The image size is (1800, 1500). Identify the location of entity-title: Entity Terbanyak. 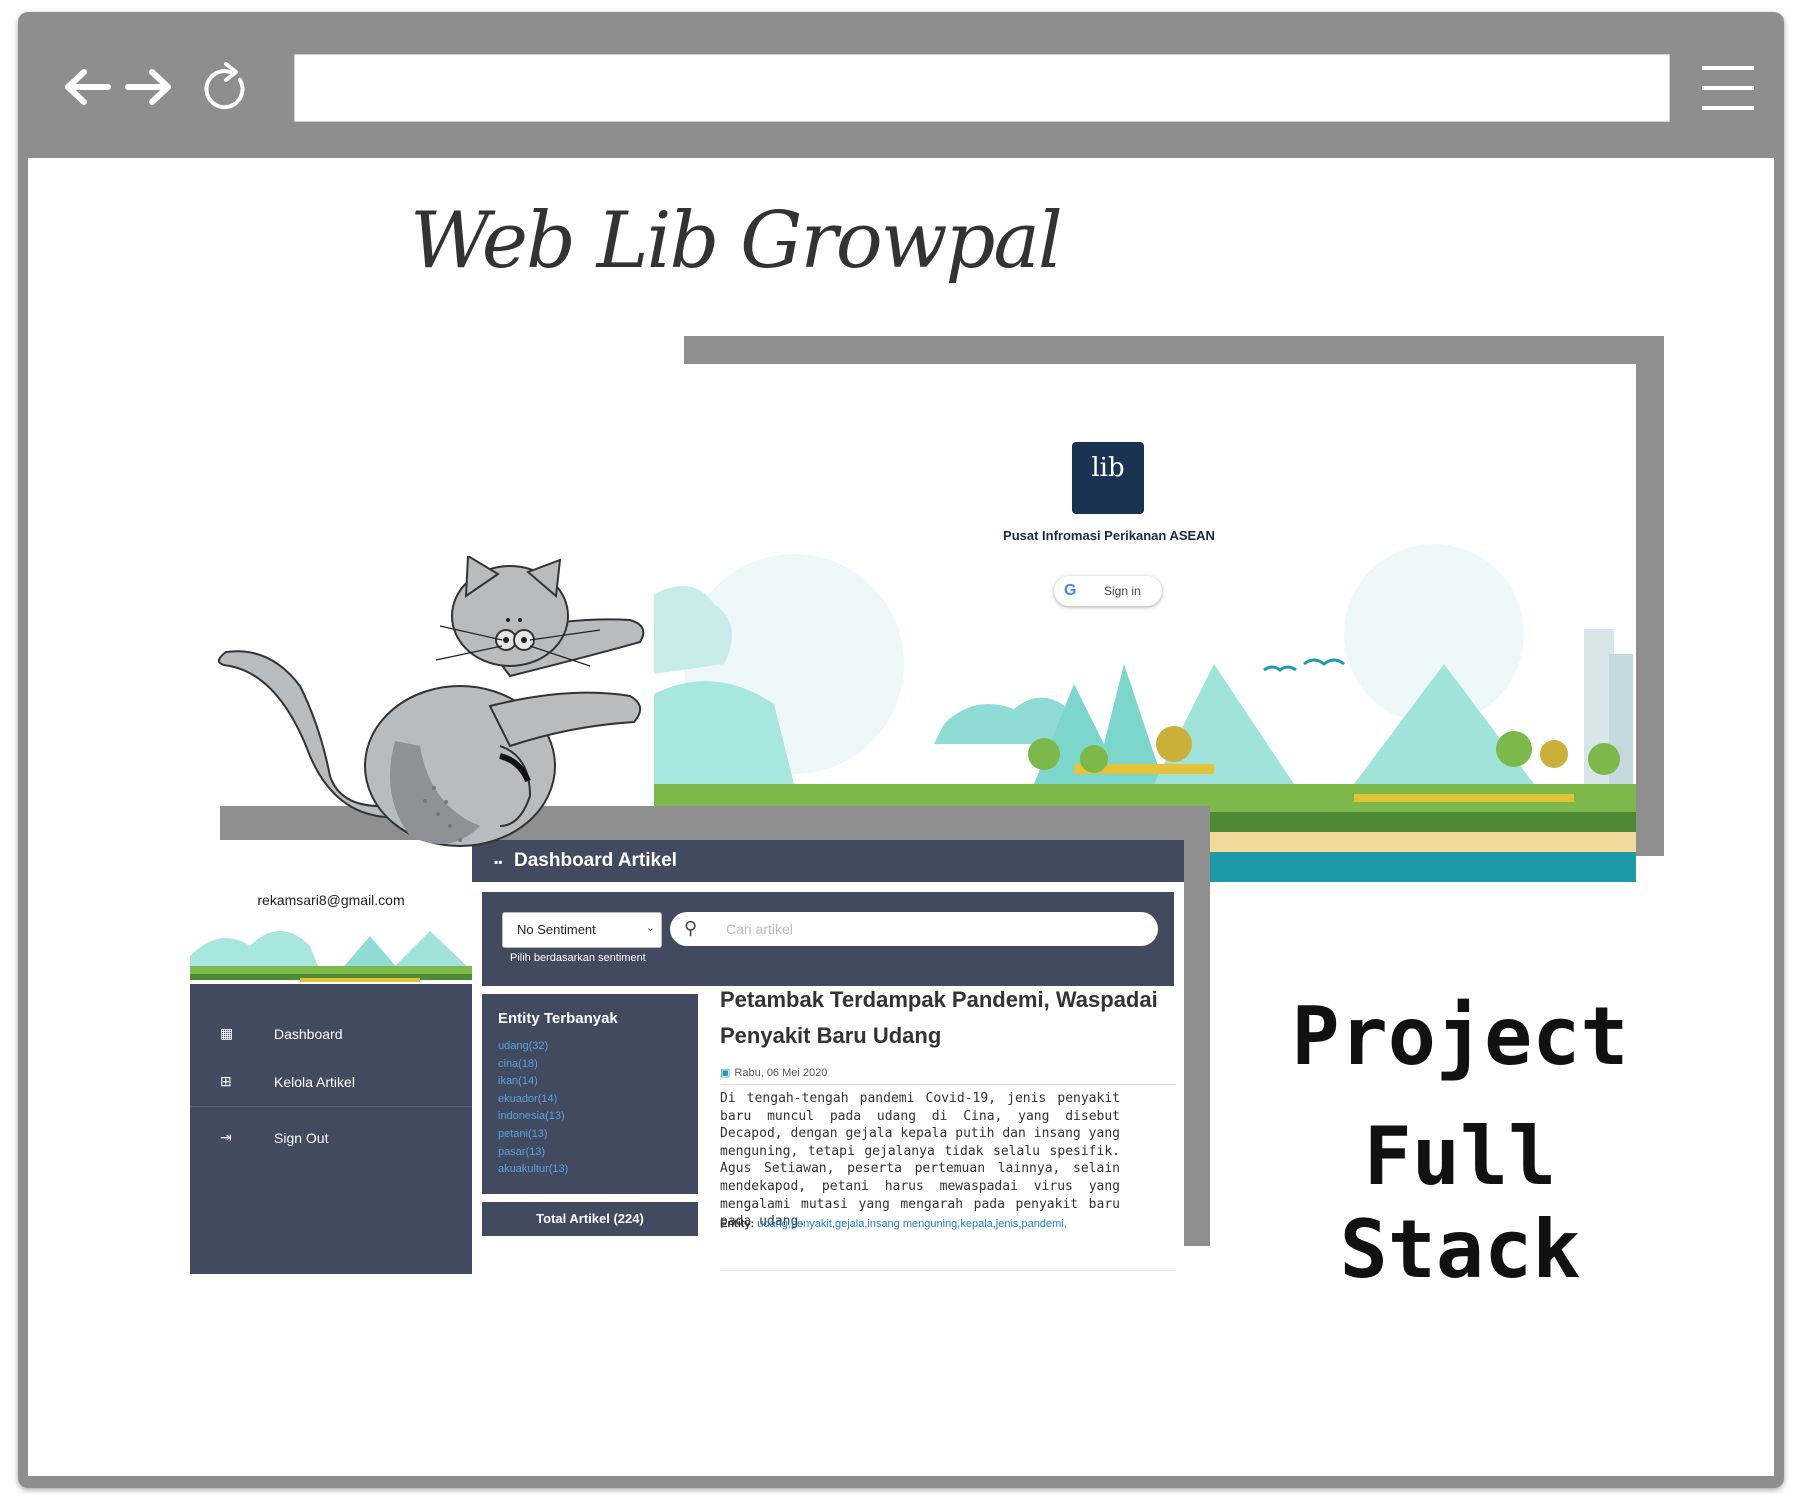
(558, 1018).